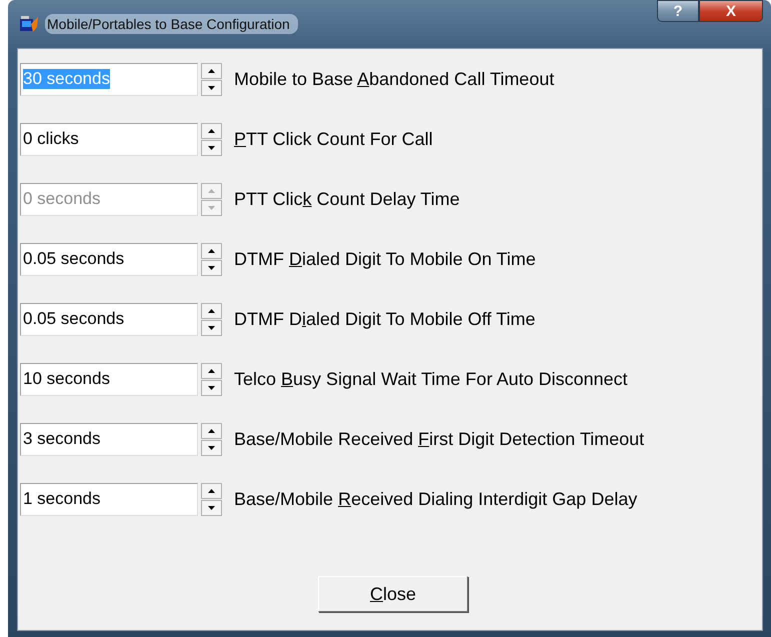 The height and width of the screenshot is (637, 771). I want to click on setting-label: Mobile to Base Abandoned Call Timeout, so click(394, 79).